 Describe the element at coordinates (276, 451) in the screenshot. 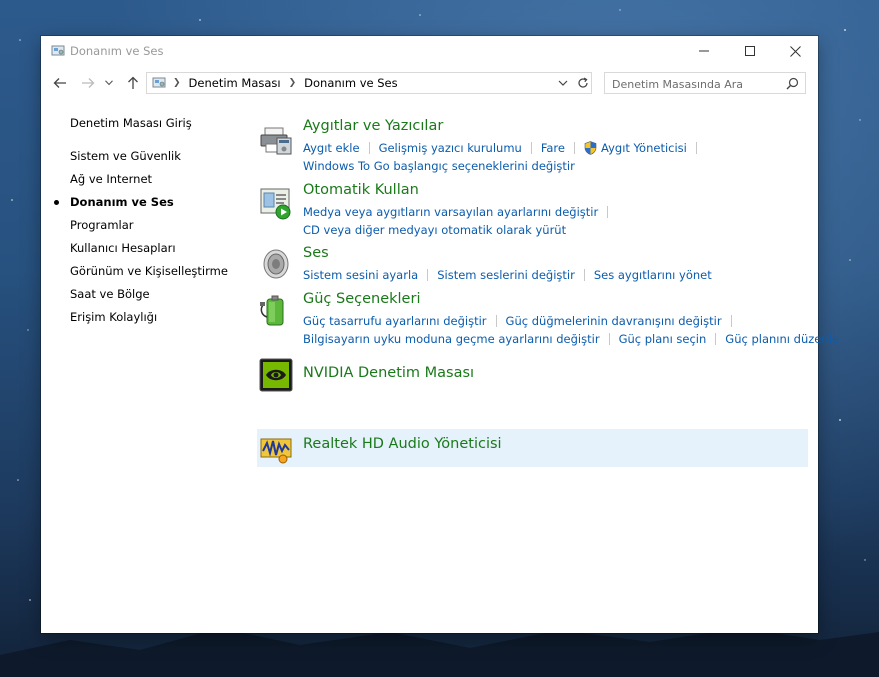

I see `realtek-audio-icon` at that location.